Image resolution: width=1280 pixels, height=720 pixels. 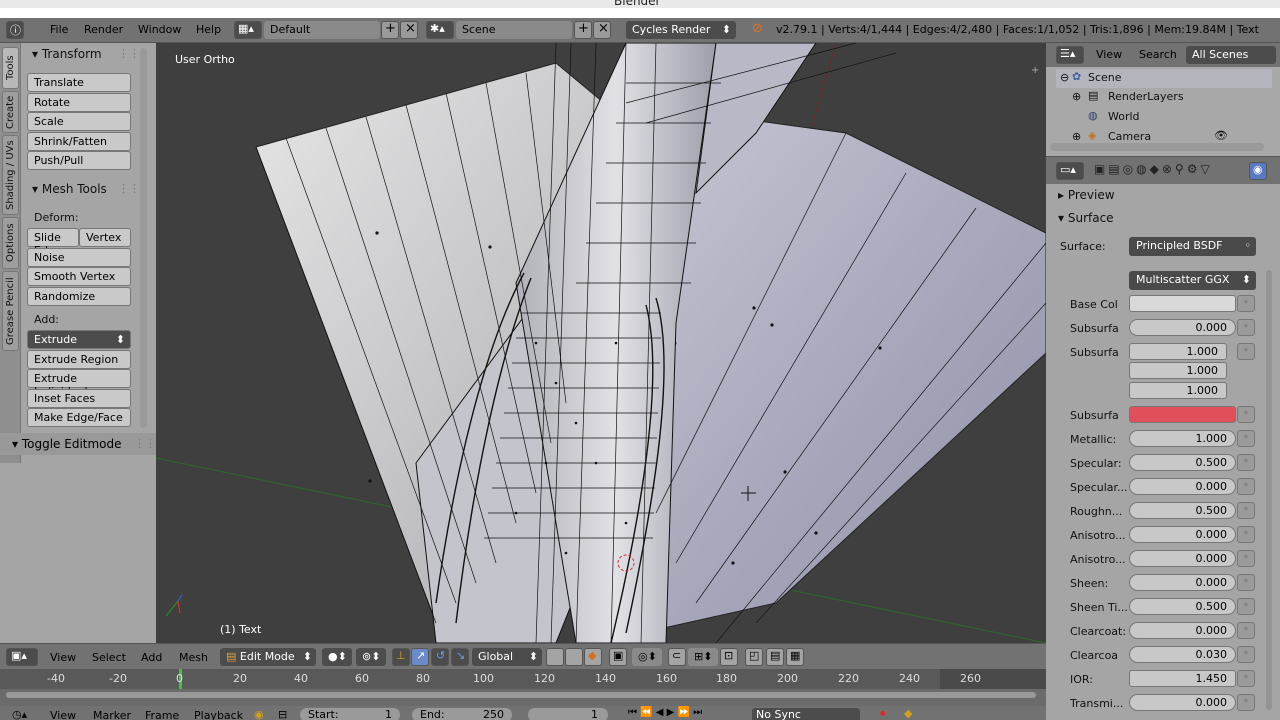 I want to click on menu-add: Add, so click(x=151, y=657).